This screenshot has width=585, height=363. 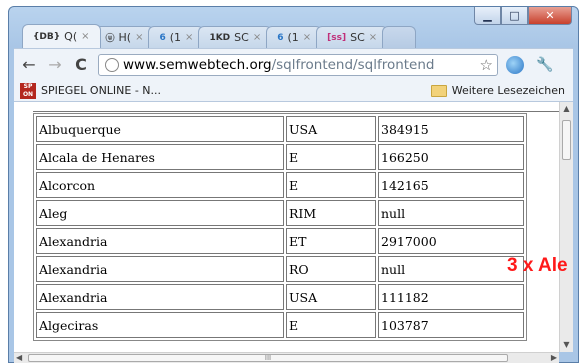 I want to click on table-row: Algeciras E 103787, so click(x=280, y=325).